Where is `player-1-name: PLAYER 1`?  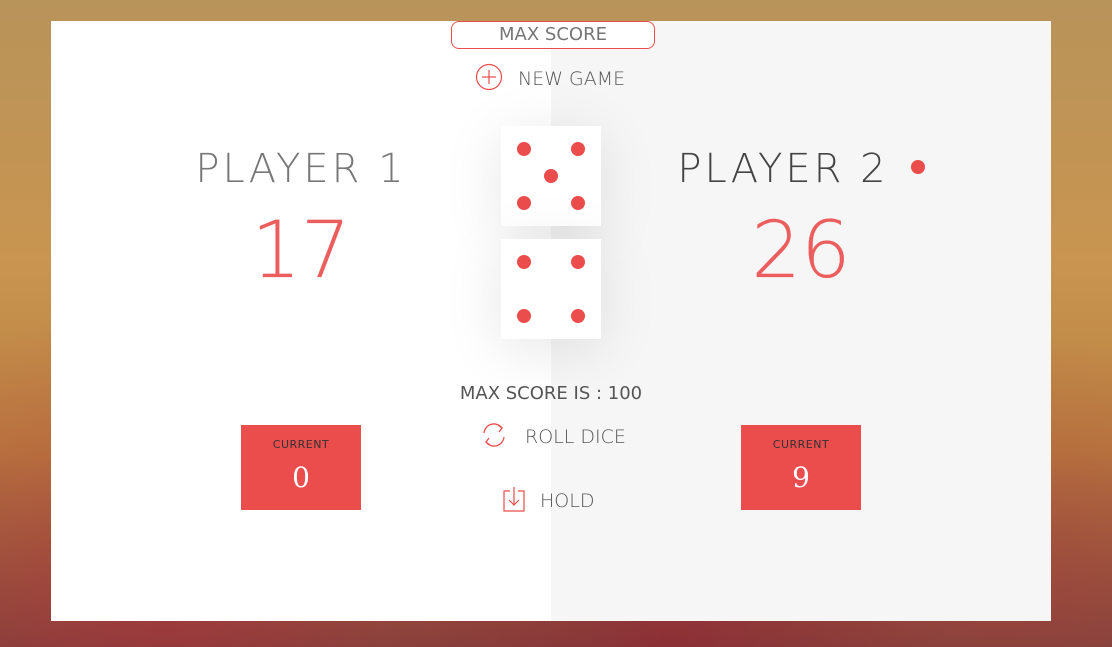 player-1-name: PLAYER 1 is located at coordinates (301, 169).